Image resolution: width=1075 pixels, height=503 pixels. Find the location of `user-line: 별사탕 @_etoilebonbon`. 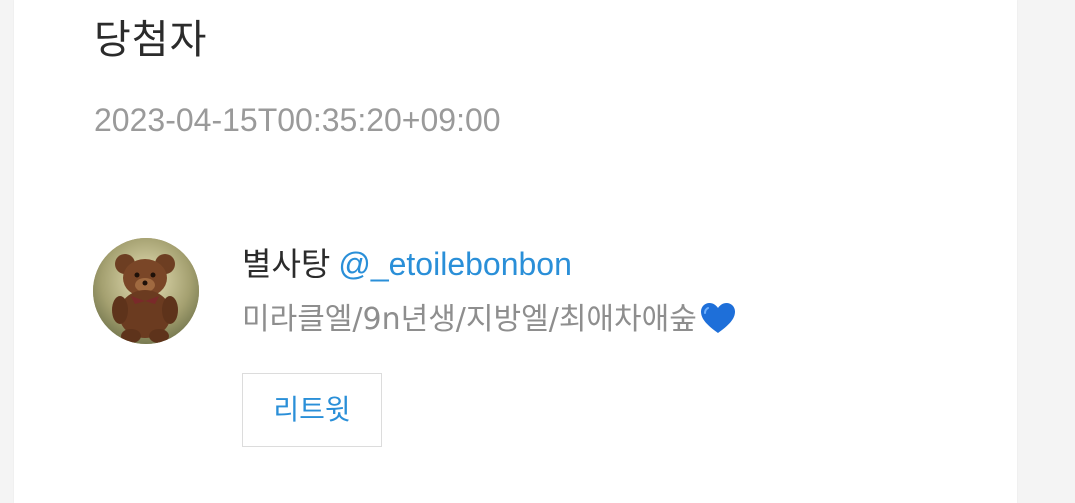

user-line: 별사탕 @_etoilebonbon is located at coordinates (407, 264).